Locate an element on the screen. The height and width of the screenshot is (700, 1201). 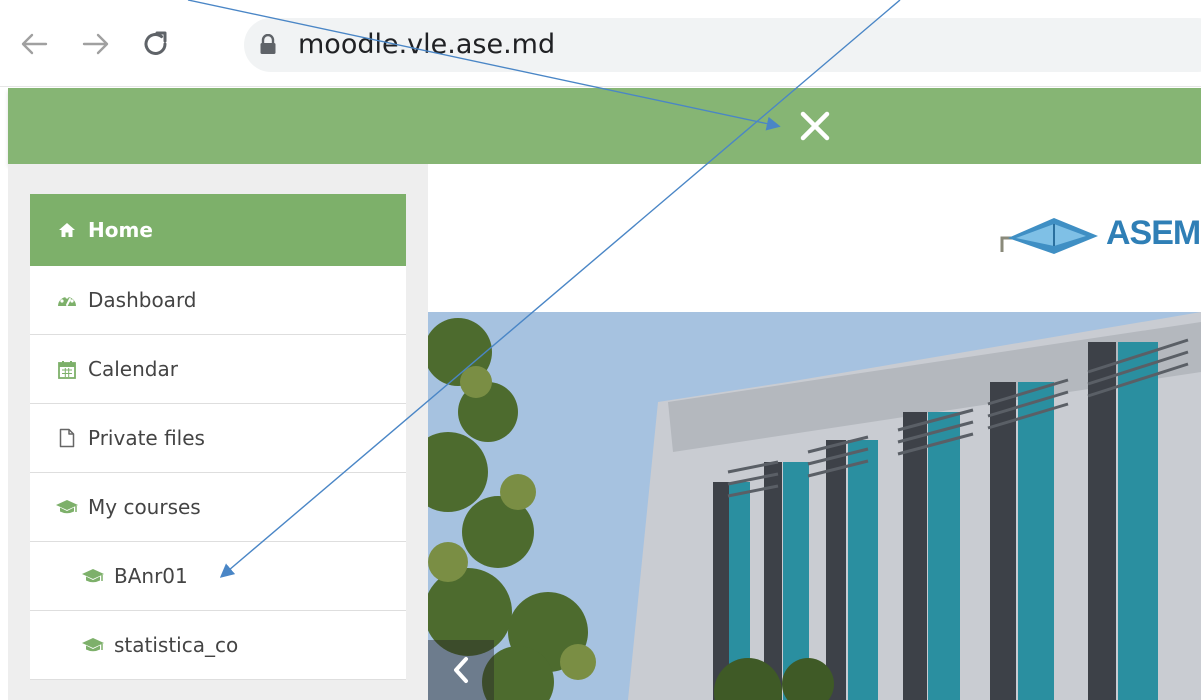
nav-item-private-files: Private files is located at coordinates (218, 438).